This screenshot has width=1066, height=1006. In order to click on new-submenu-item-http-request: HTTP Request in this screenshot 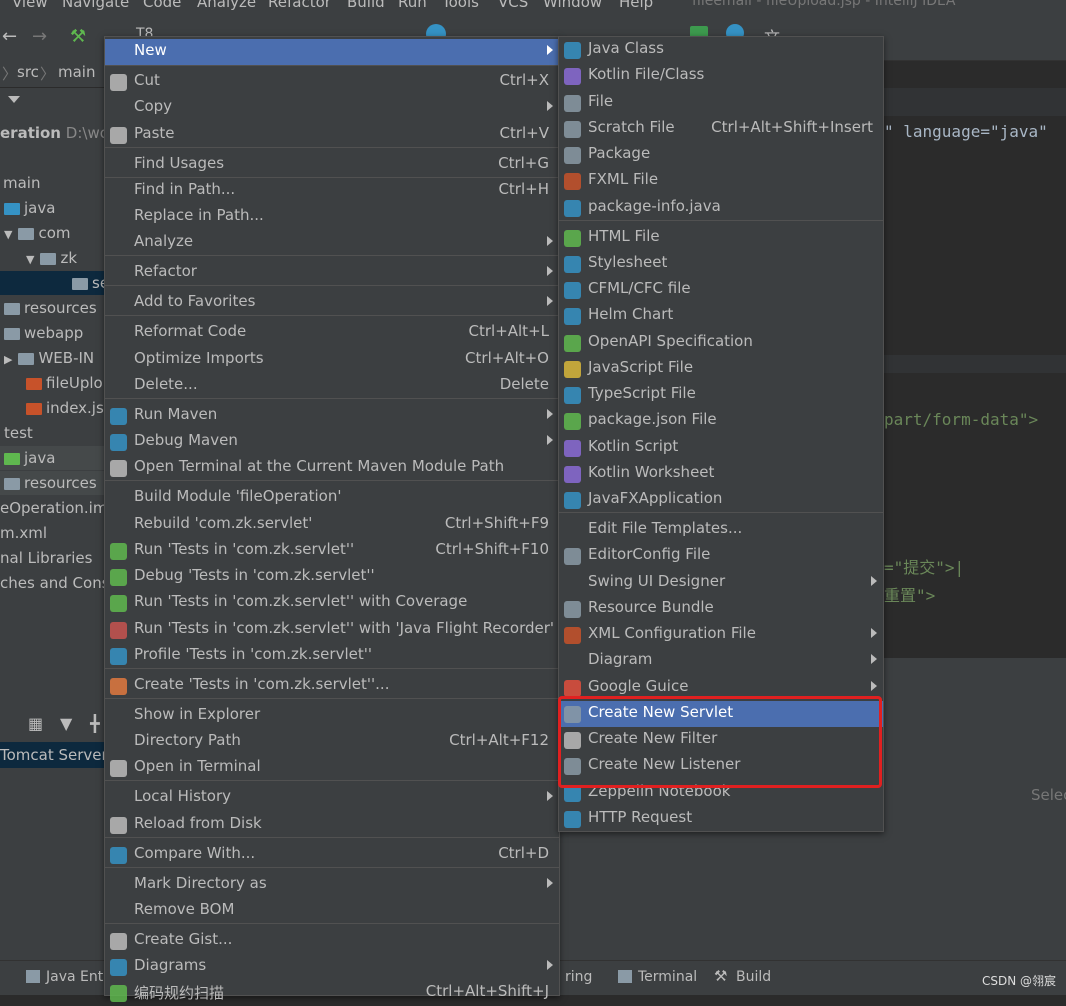, I will do `click(721, 819)`.